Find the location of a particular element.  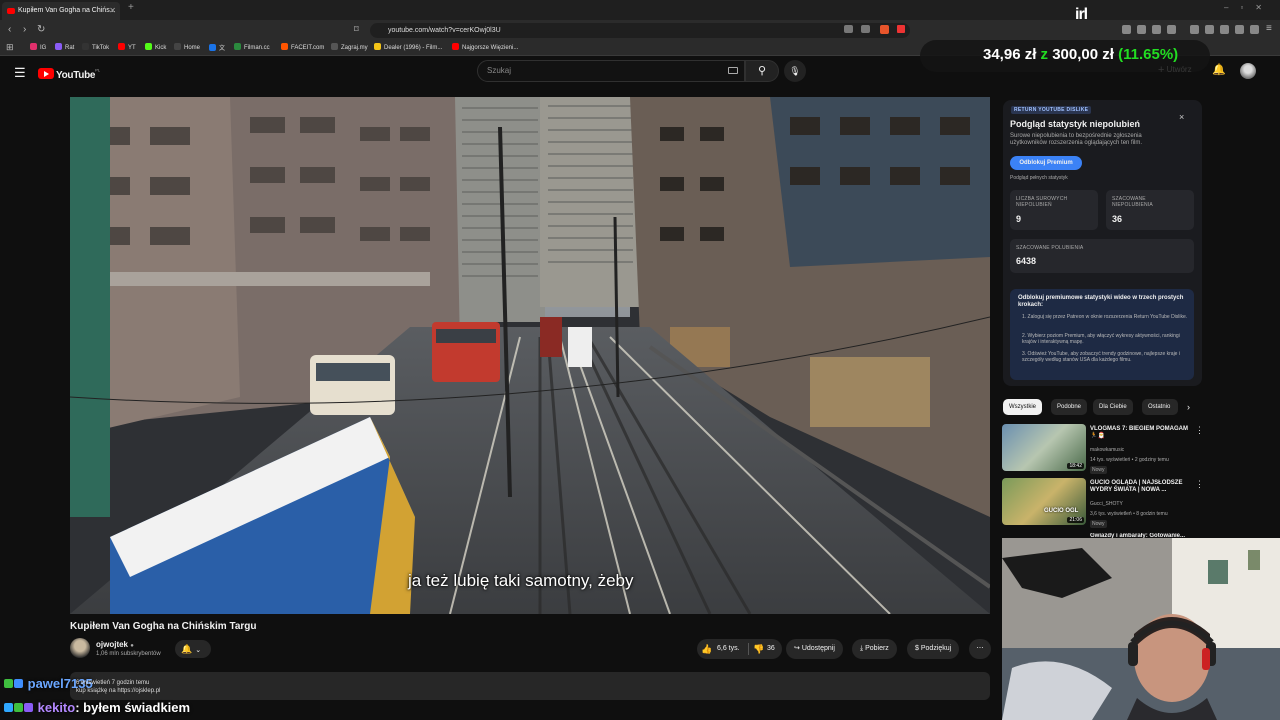

rec-duration: 21:06 is located at coordinates (1075, 520).